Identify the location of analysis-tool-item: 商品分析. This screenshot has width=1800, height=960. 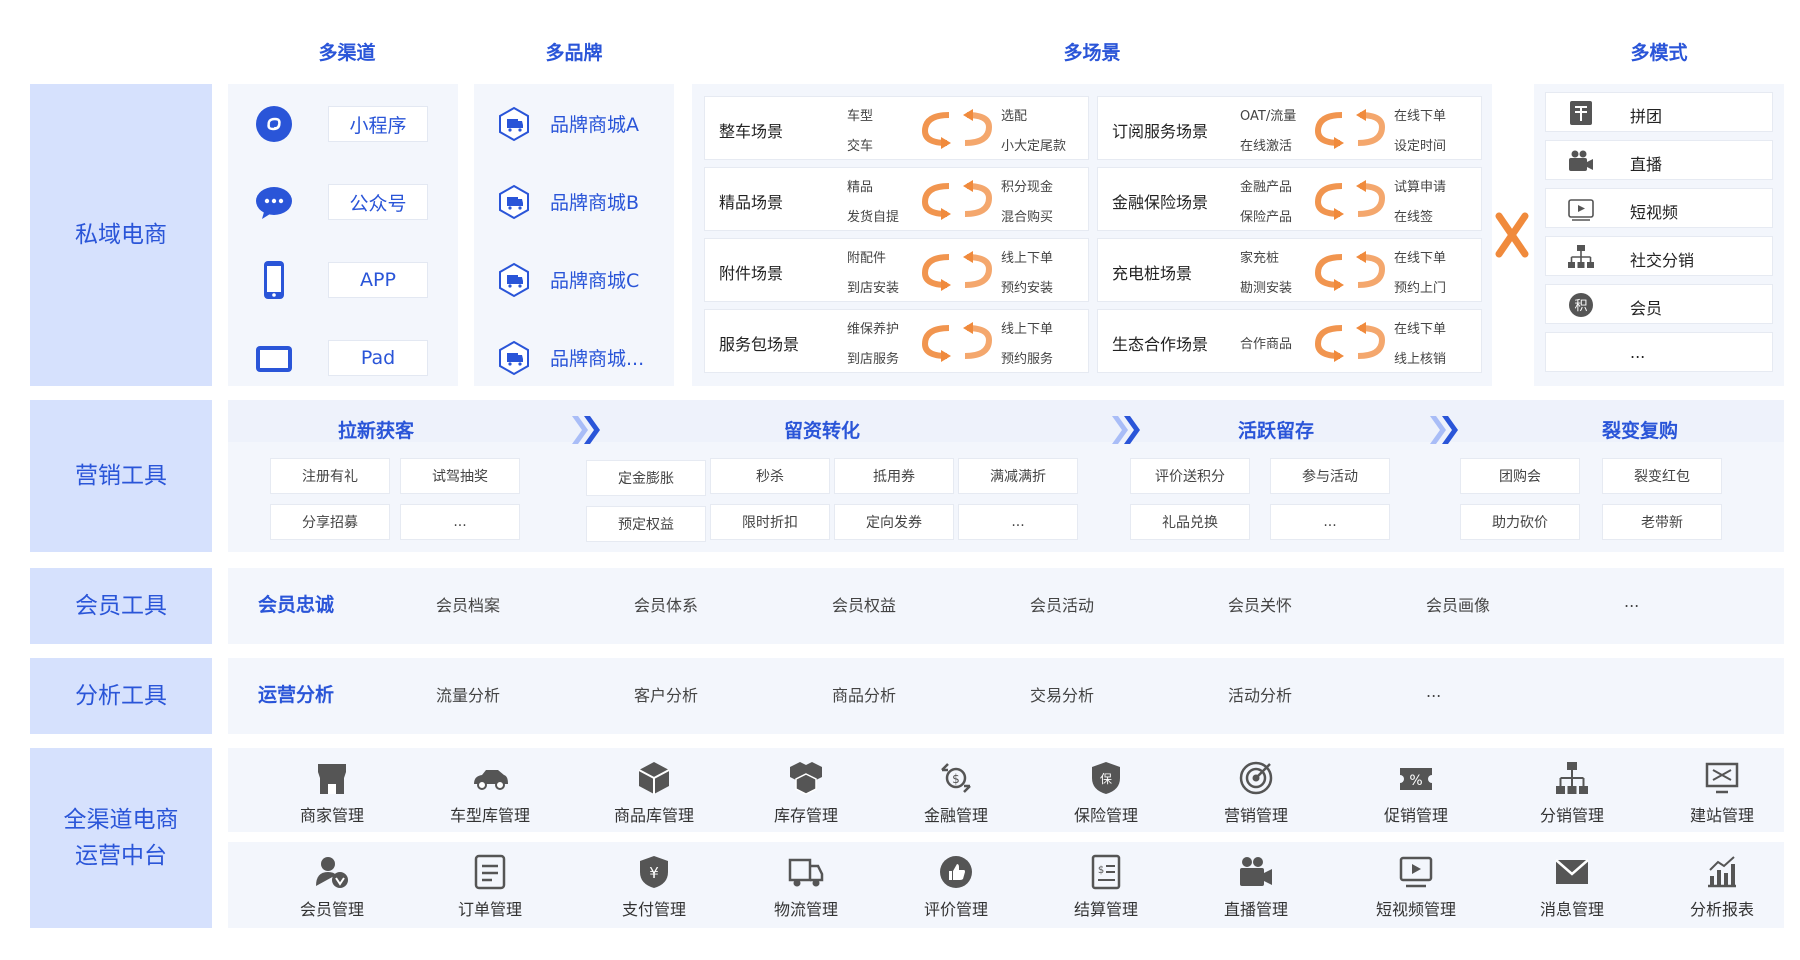
(864, 694).